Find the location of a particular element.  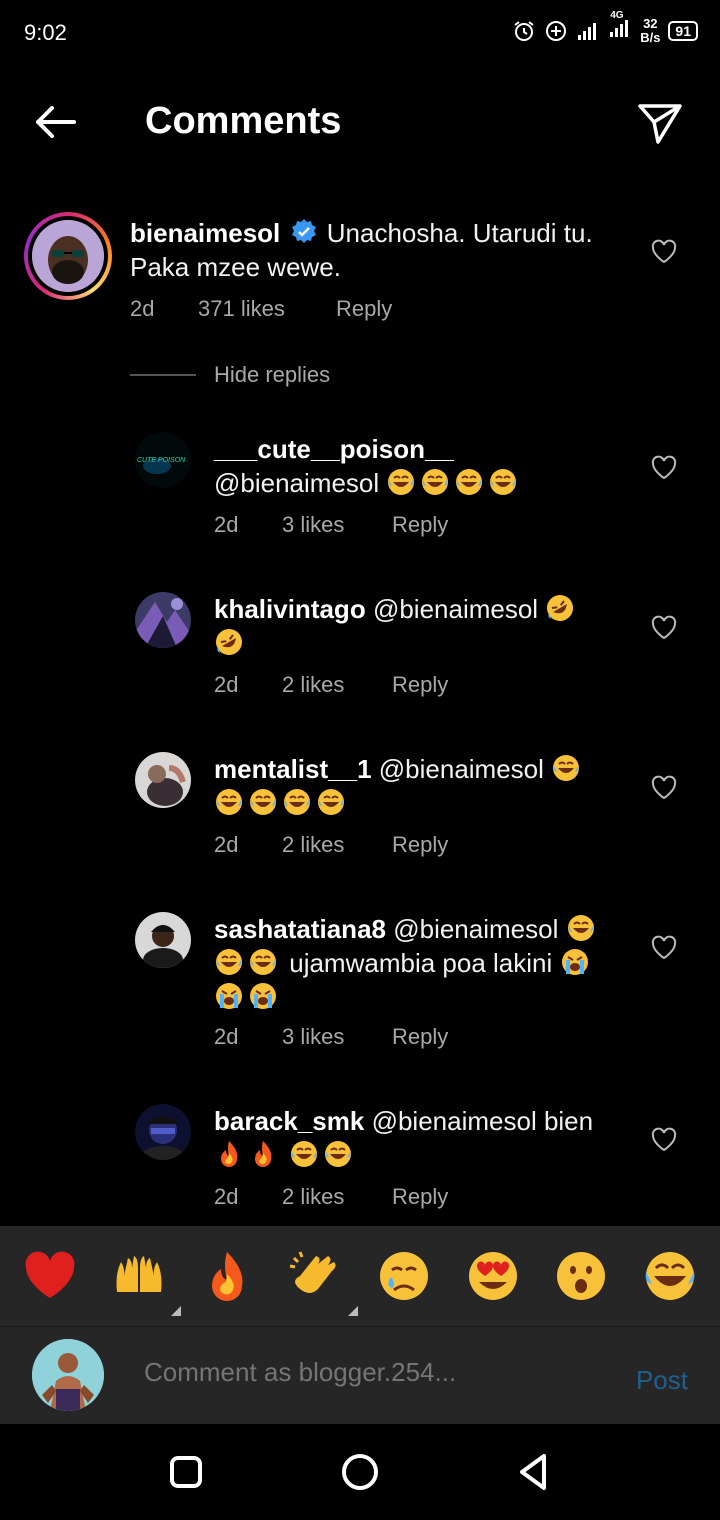

fire-emoji-icon is located at coordinates (251, 1155).